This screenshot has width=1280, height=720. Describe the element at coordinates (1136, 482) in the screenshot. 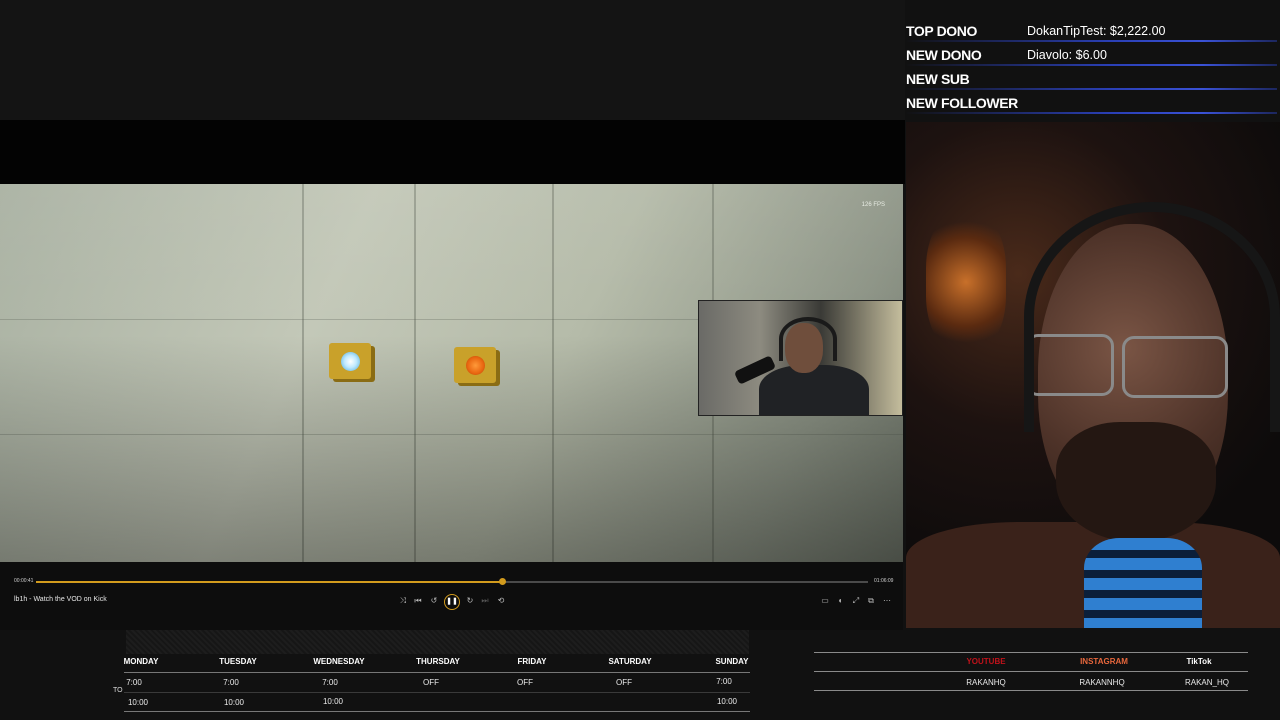

I see `streamer-beard` at that location.